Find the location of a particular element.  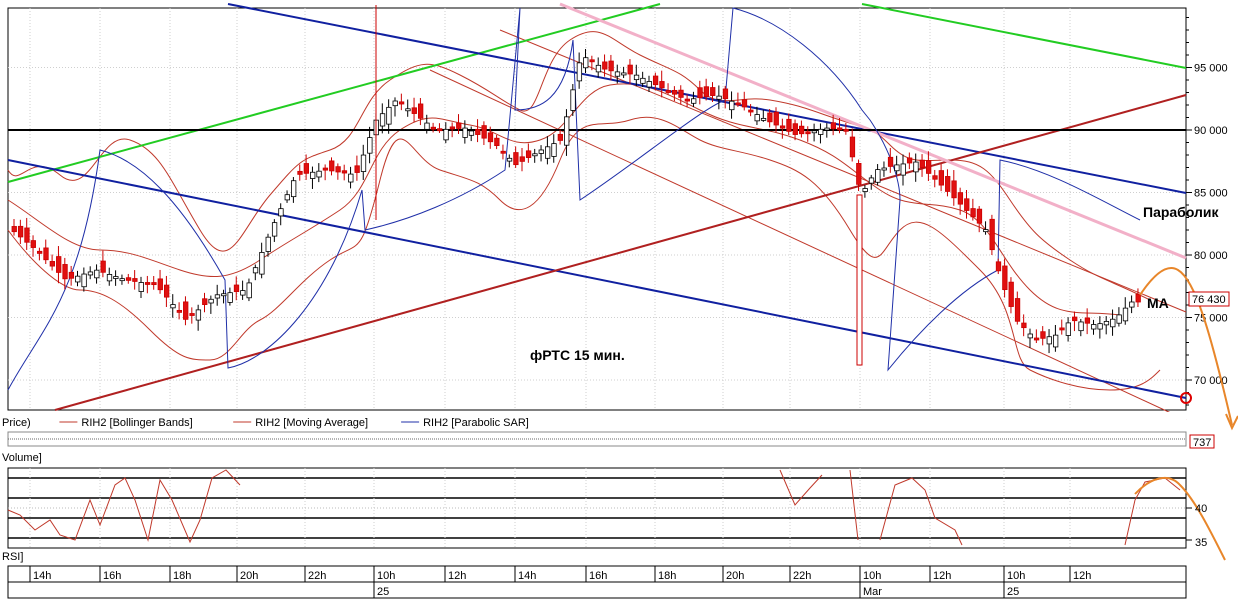

date-tick-label: 25 is located at coordinates (383, 592).